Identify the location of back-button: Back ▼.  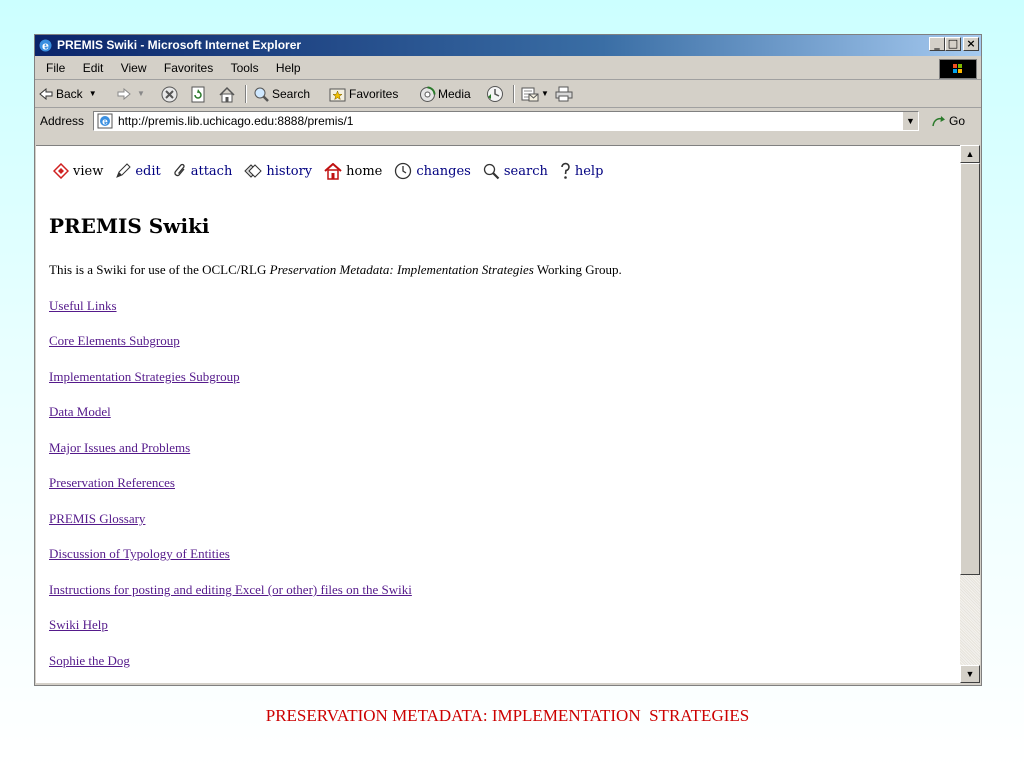
(68, 94).